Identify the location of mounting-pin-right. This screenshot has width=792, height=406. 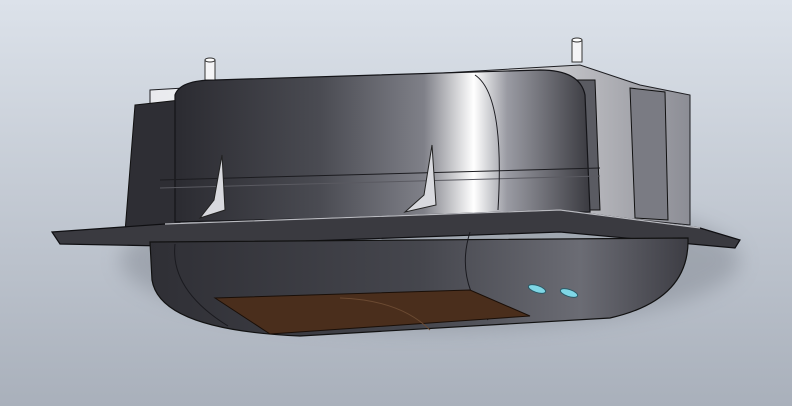
(577, 50).